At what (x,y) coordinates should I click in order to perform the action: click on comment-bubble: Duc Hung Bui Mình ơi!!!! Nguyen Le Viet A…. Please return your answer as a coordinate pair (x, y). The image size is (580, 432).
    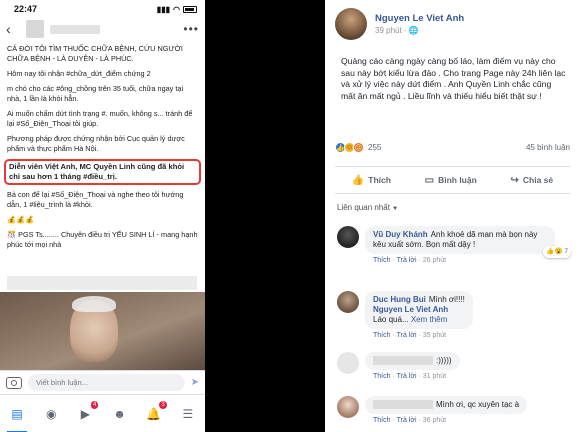
    Looking at the image, I should click on (419, 310).